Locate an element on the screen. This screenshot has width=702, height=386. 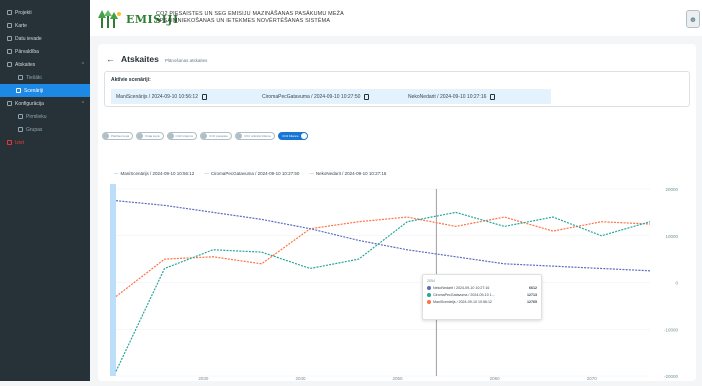
scenario-label: NekoNedarit / 2024-09-10 10:27:16 is located at coordinates (447, 96).